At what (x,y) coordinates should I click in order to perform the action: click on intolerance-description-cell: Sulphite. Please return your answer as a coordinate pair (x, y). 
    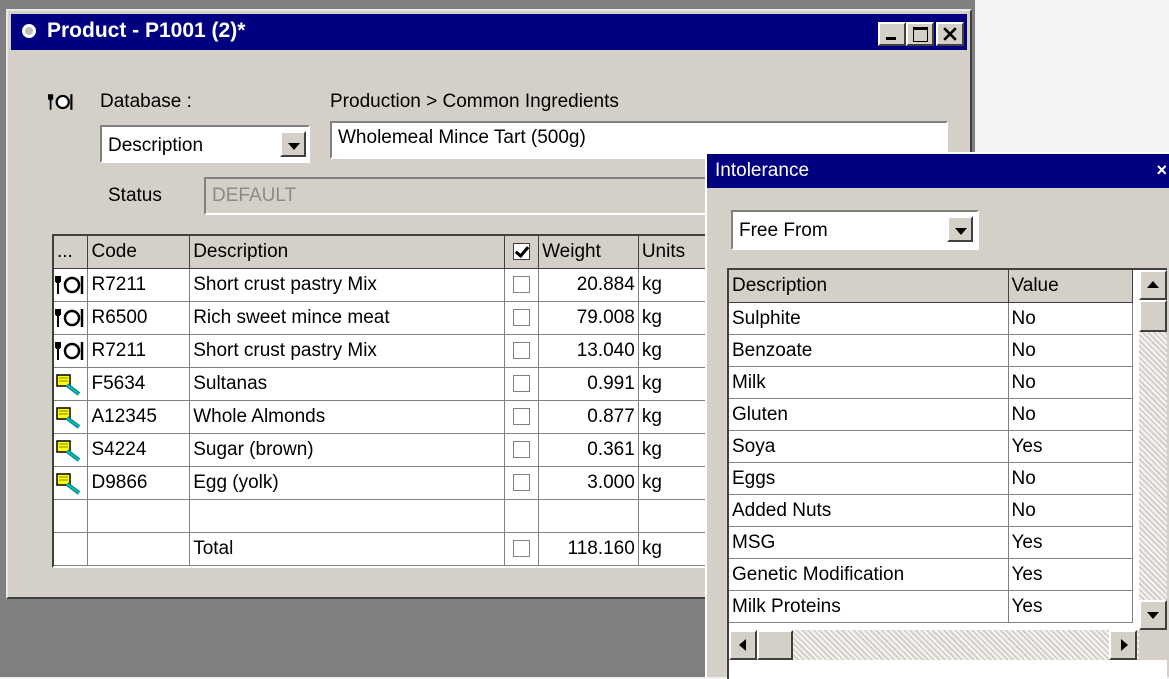
    Looking at the image, I should click on (869, 318).